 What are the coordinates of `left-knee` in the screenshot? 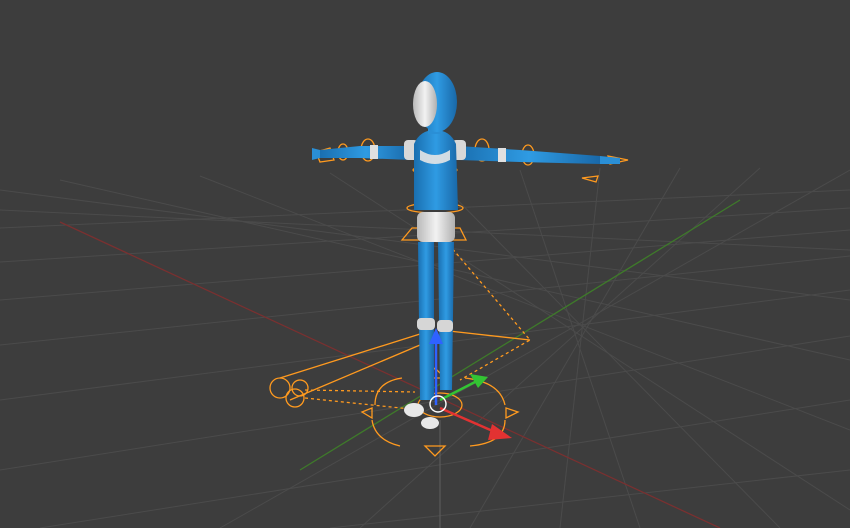 It's located at (426, 324).